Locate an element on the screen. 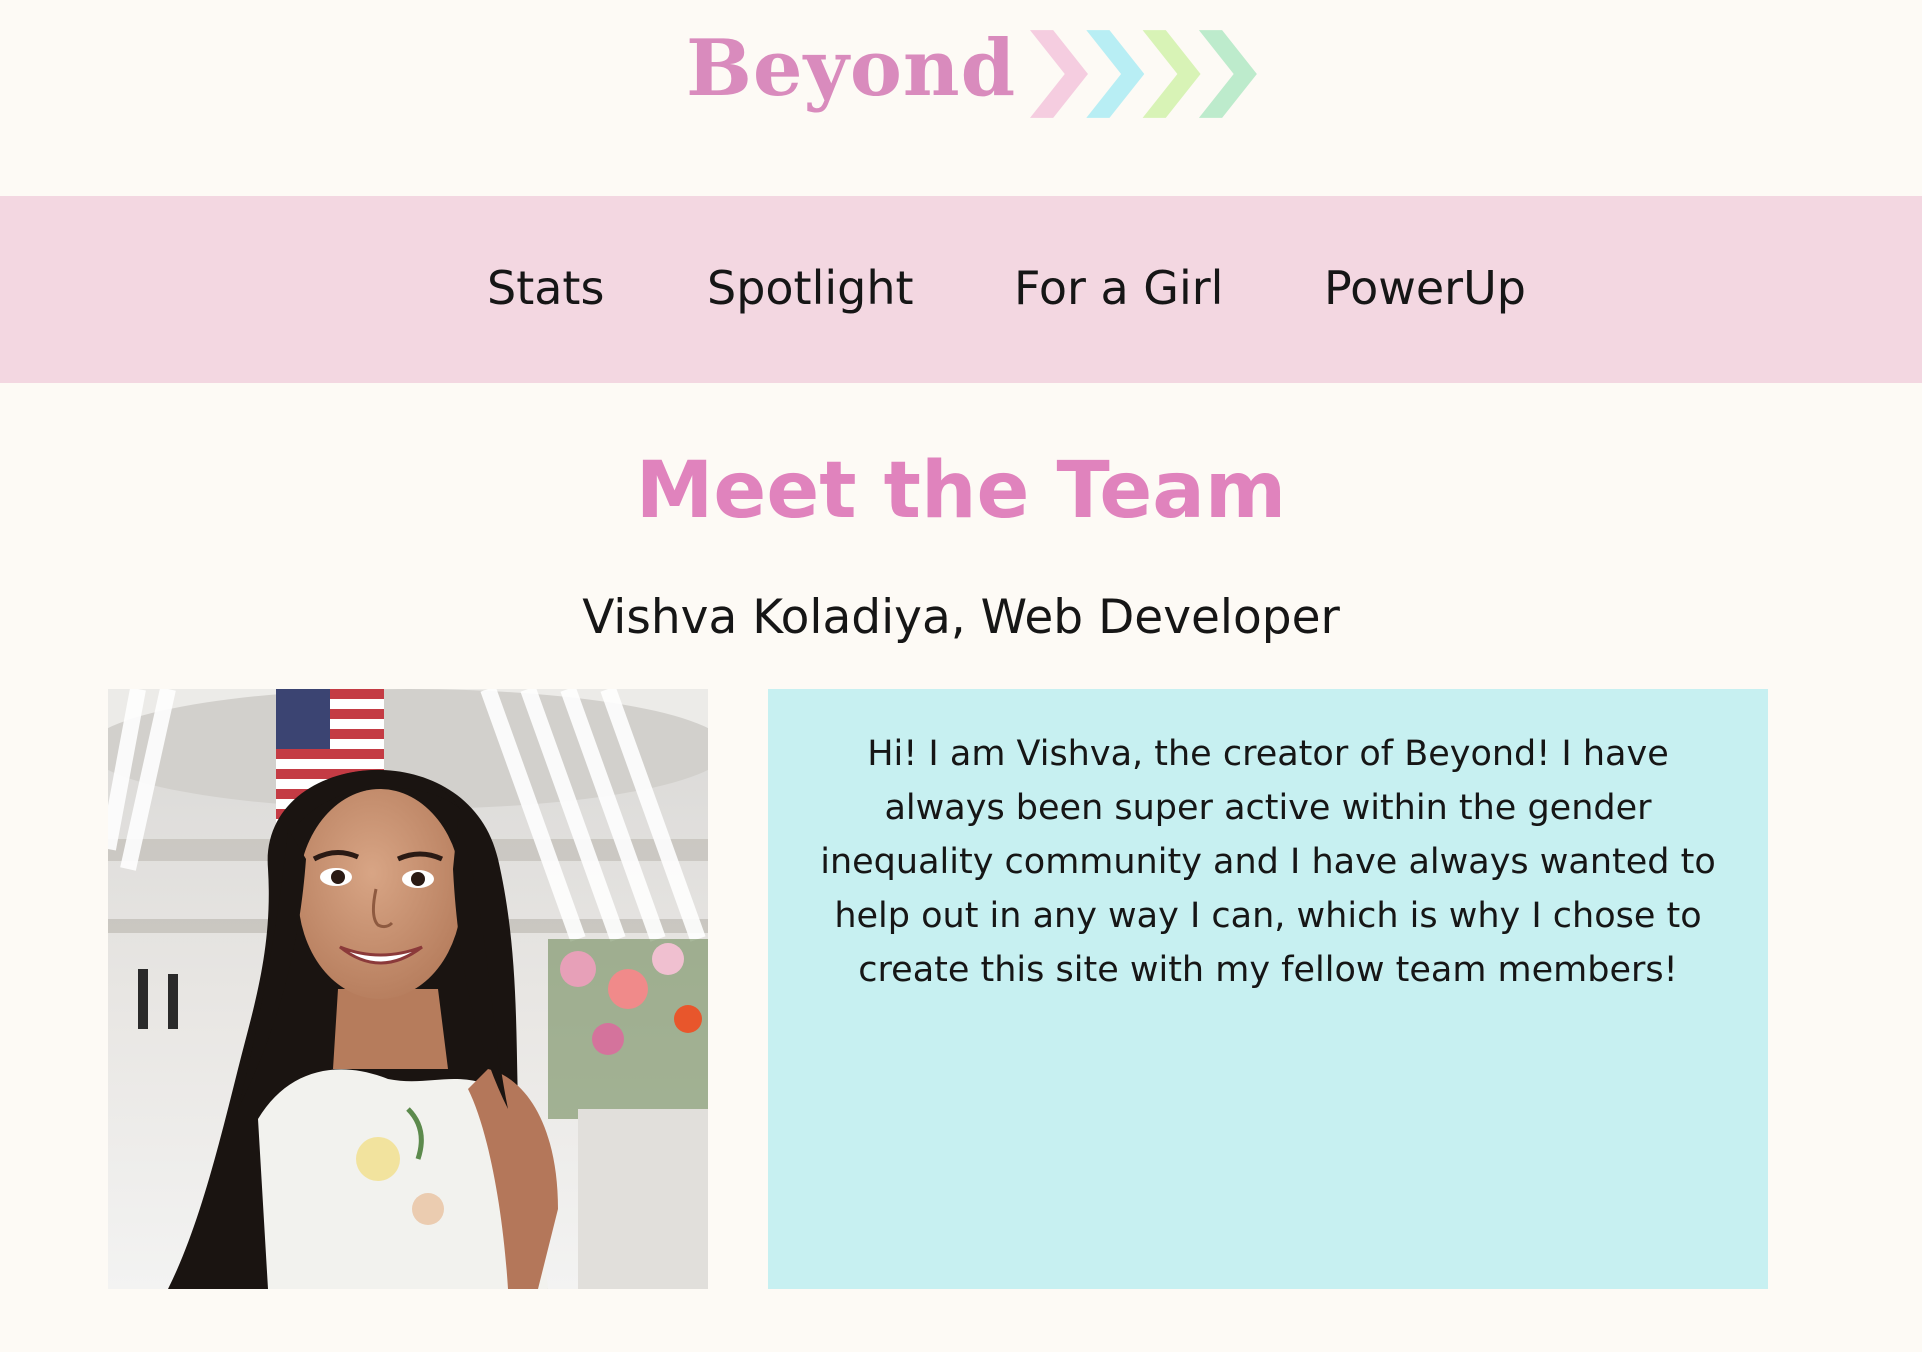  main-nav: Stats Spotlight For a Girl PowerUp is located at coordinates (961, 289).